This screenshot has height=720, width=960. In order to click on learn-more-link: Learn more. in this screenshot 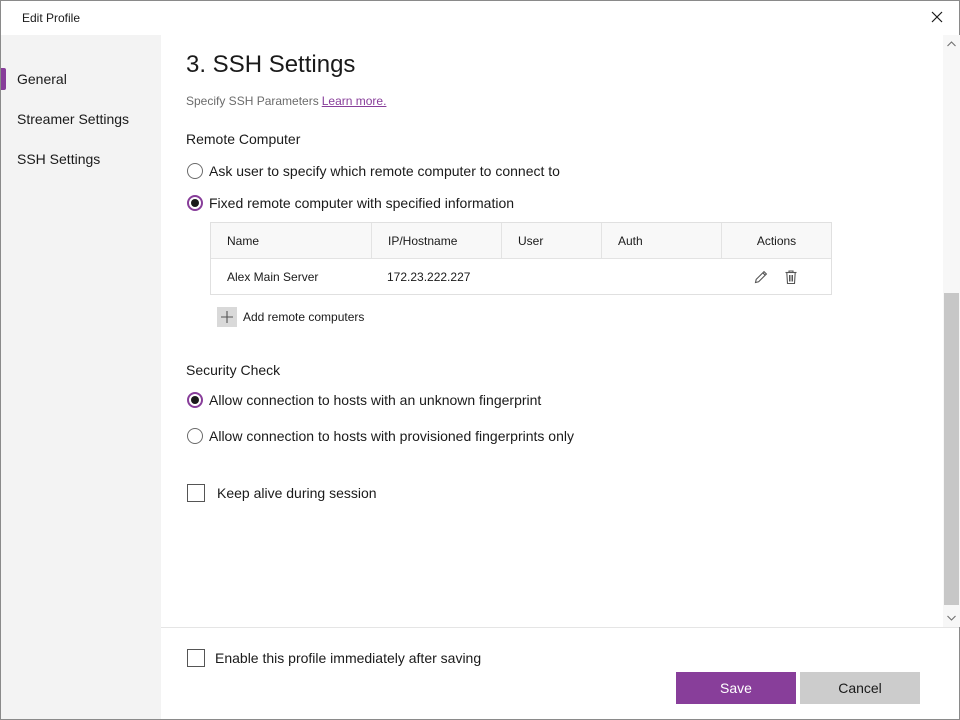, I will do `click(354, 101)`.